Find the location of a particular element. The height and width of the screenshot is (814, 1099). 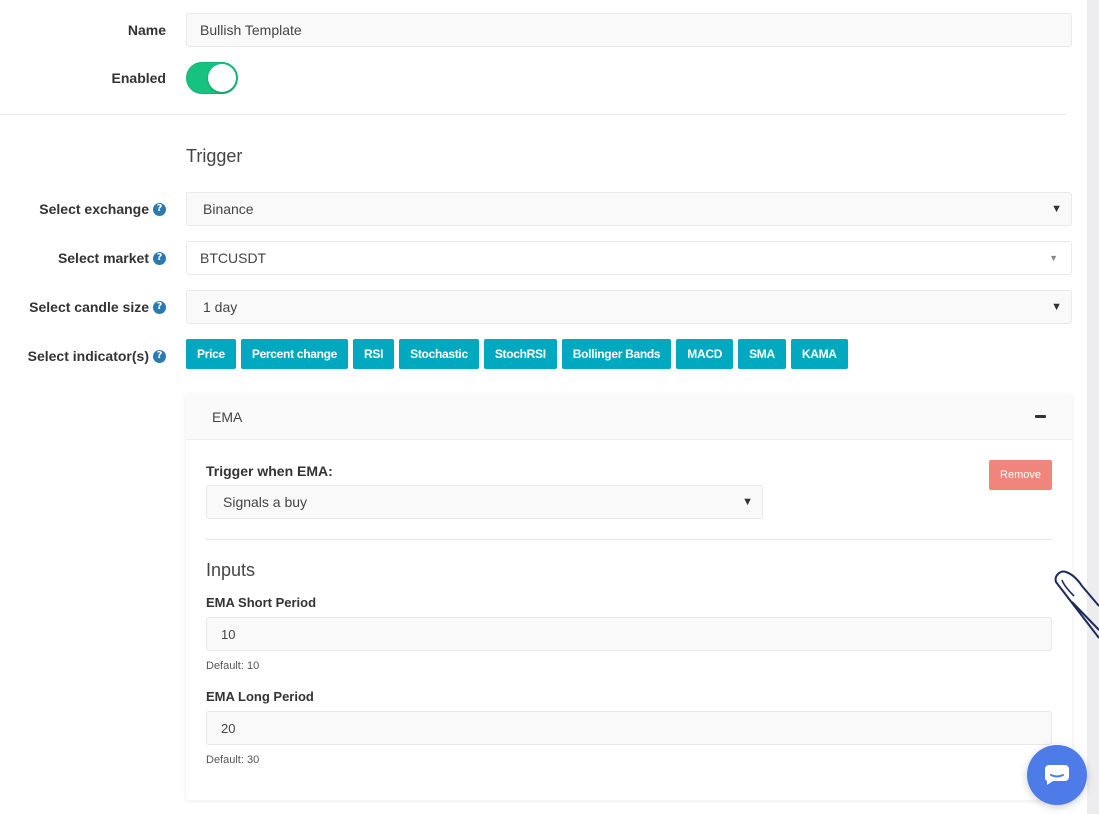

indicators-label-text: Select indicator(s) is located at coordinates (88, 356).